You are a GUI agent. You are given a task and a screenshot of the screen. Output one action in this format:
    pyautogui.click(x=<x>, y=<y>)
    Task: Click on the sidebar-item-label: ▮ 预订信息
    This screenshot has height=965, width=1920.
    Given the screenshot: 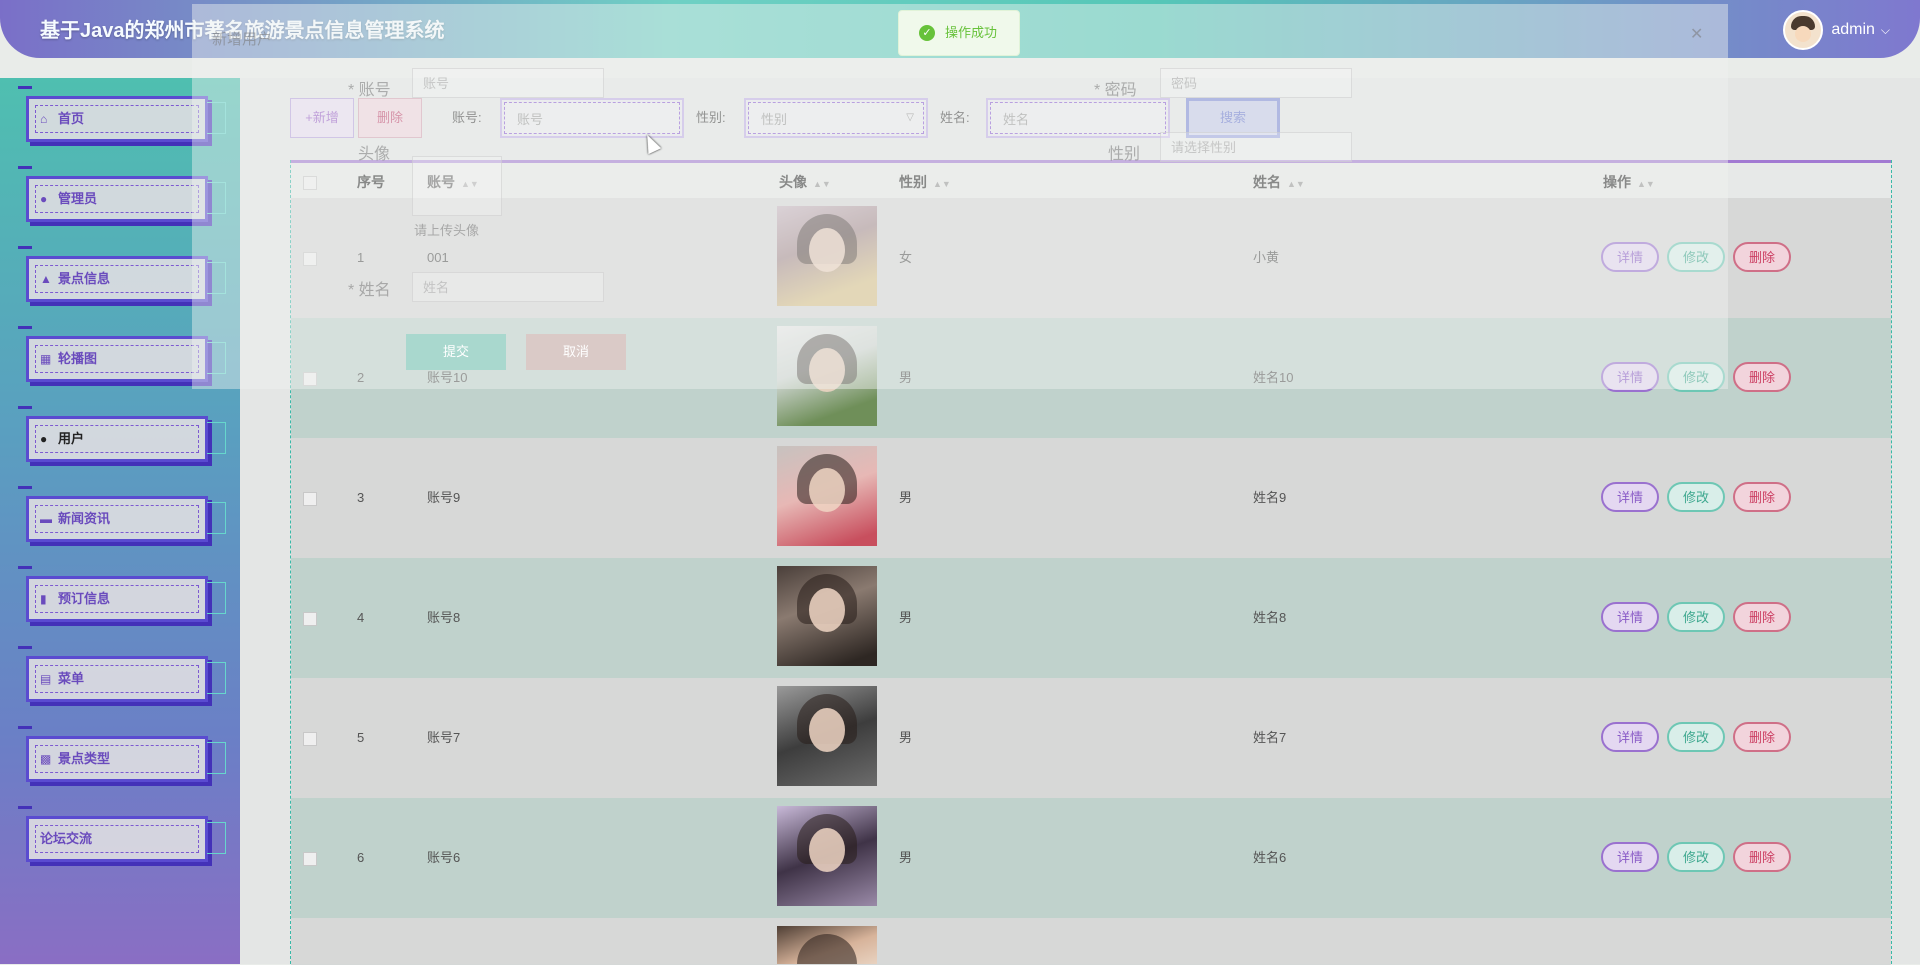 What is the action you would take?
    pyautogui.click(x=75, y=599)
    